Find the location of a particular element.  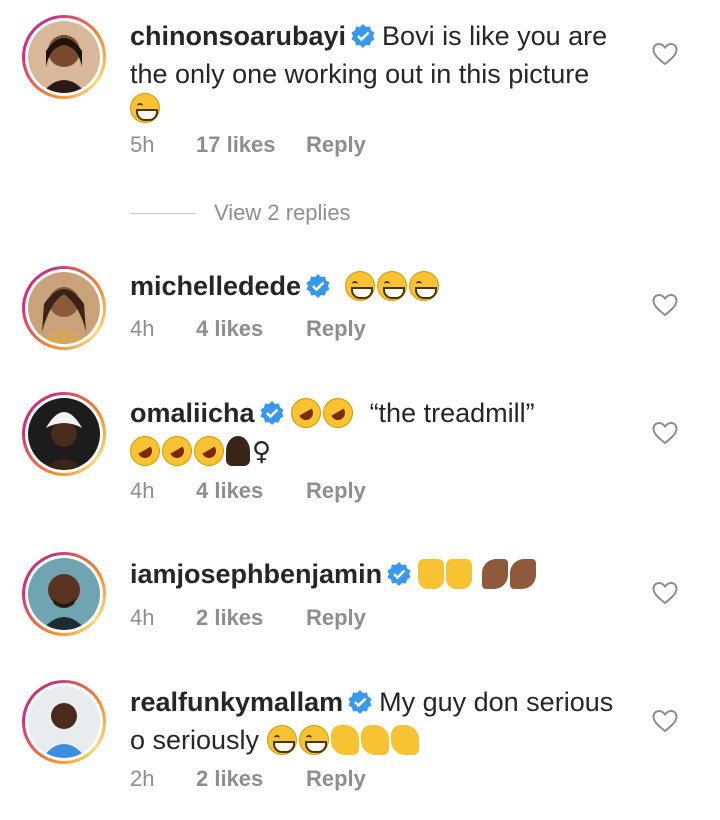

comment-meta: 5h 17 likes Reply is located at coordinates (248, 145).